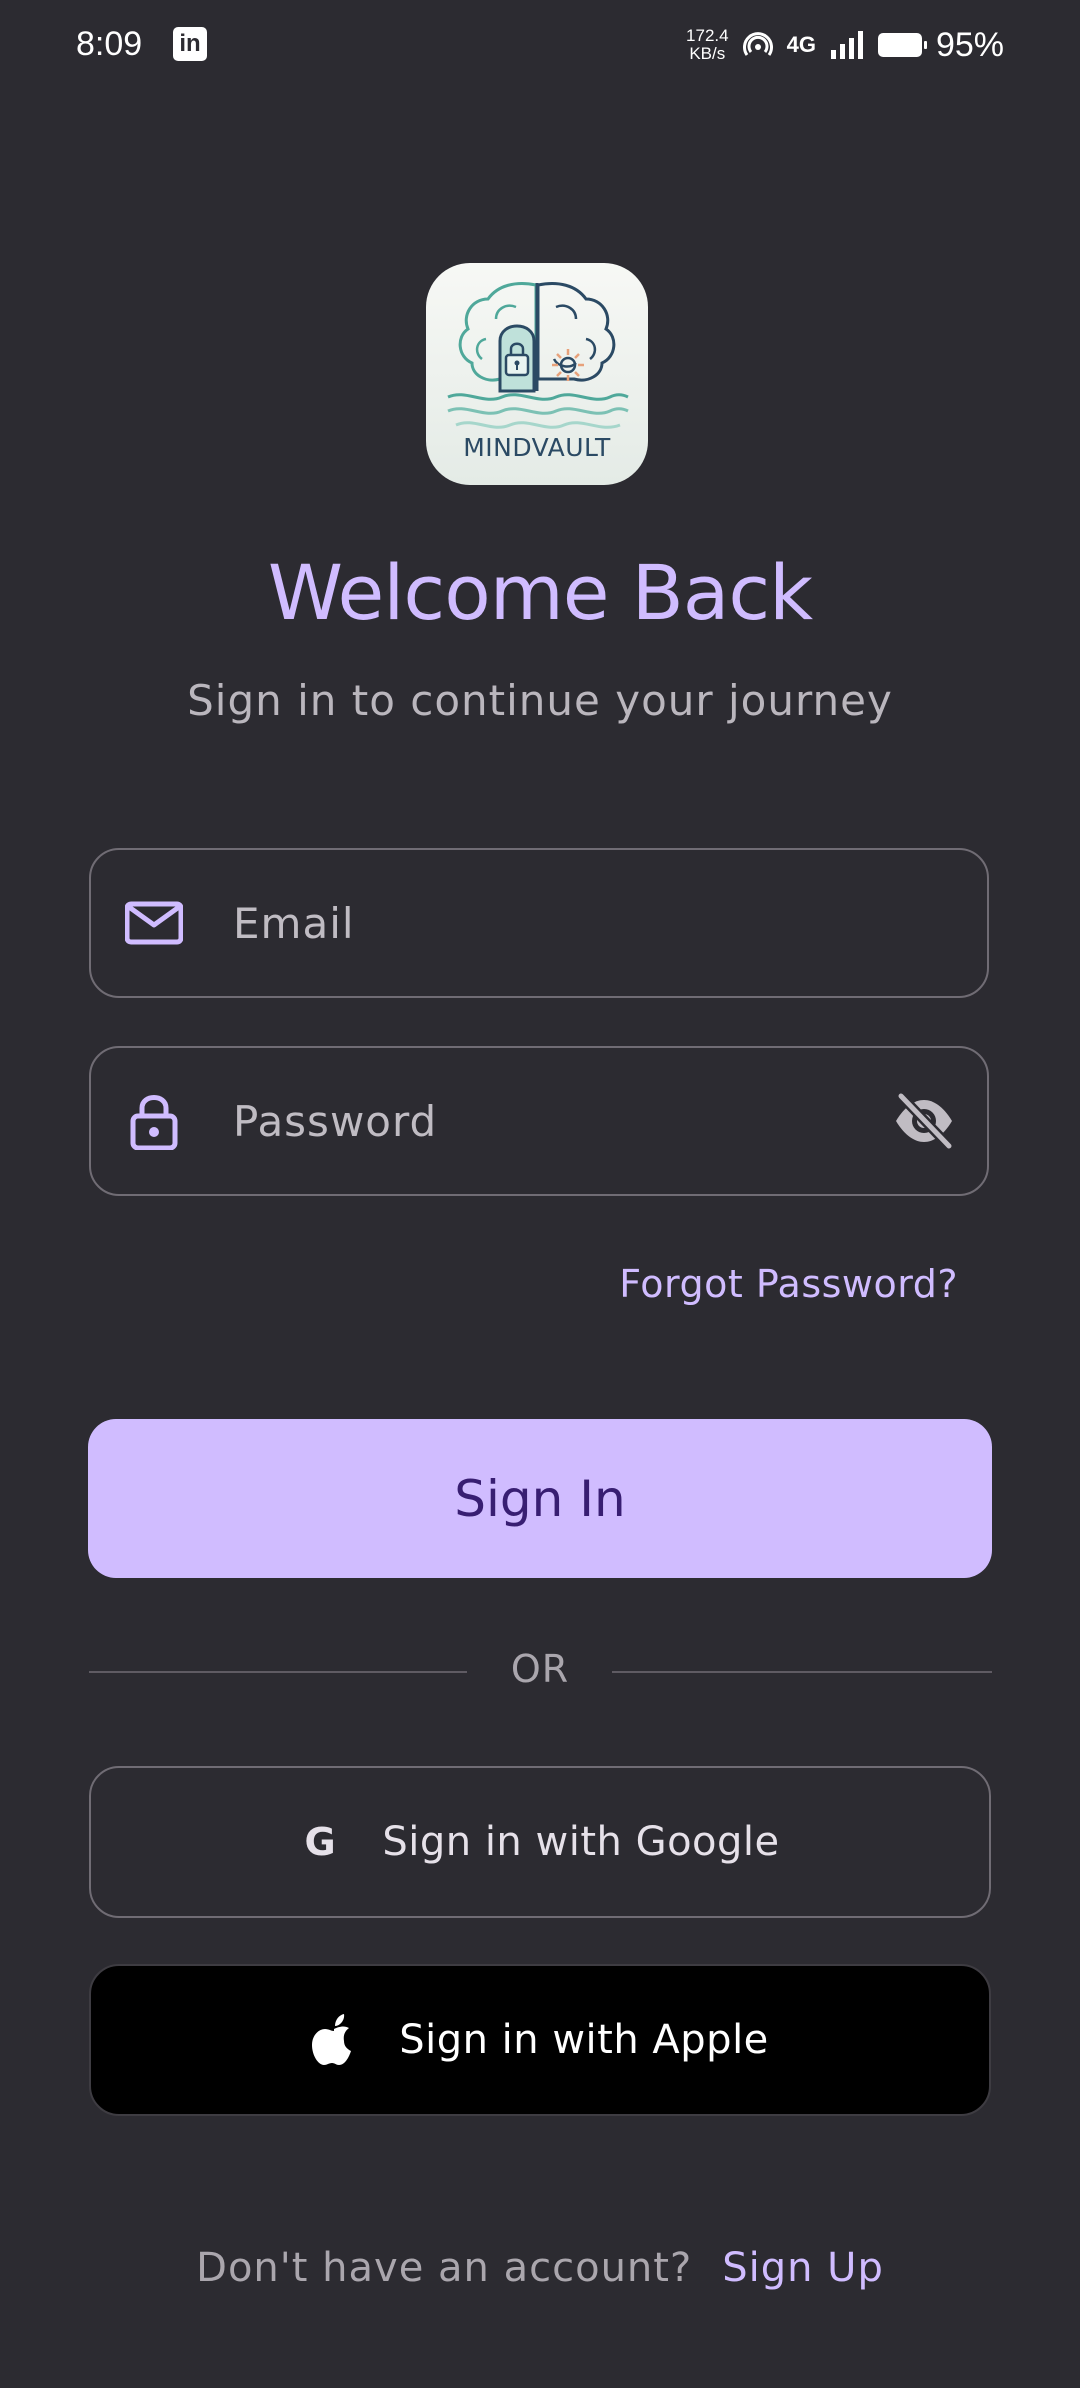  I want to click on signal-icon, so click(846, 45).